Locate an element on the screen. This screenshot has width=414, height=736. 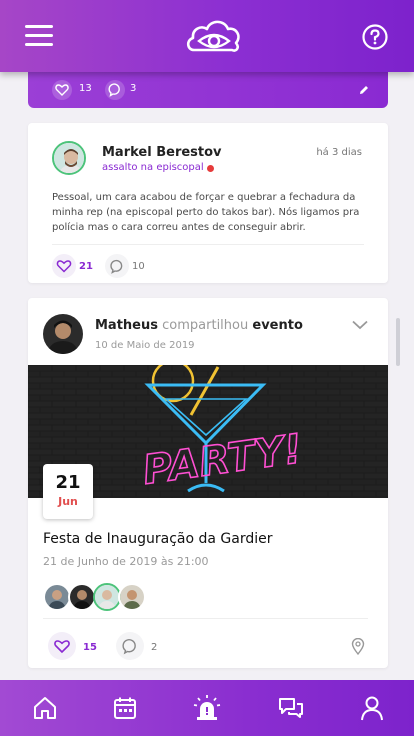
comment-count: 2 is located at coordinates (154, 647).